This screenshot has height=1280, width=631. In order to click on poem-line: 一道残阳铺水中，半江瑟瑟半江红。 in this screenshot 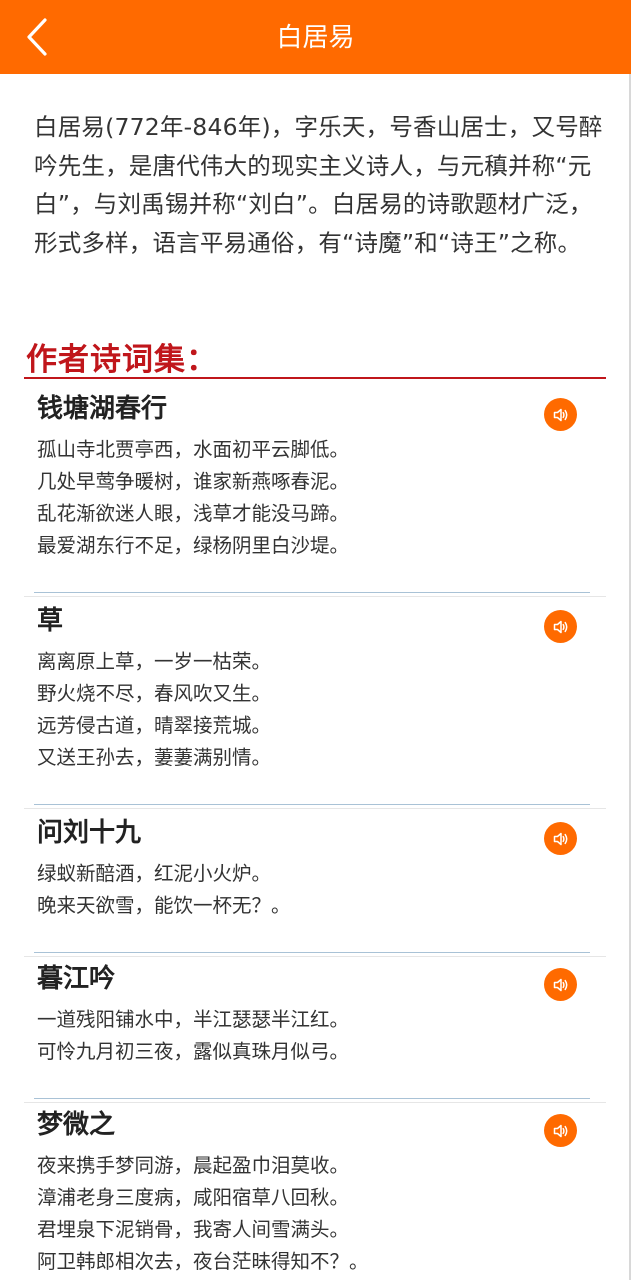, I will do `click(193, 1019)`.